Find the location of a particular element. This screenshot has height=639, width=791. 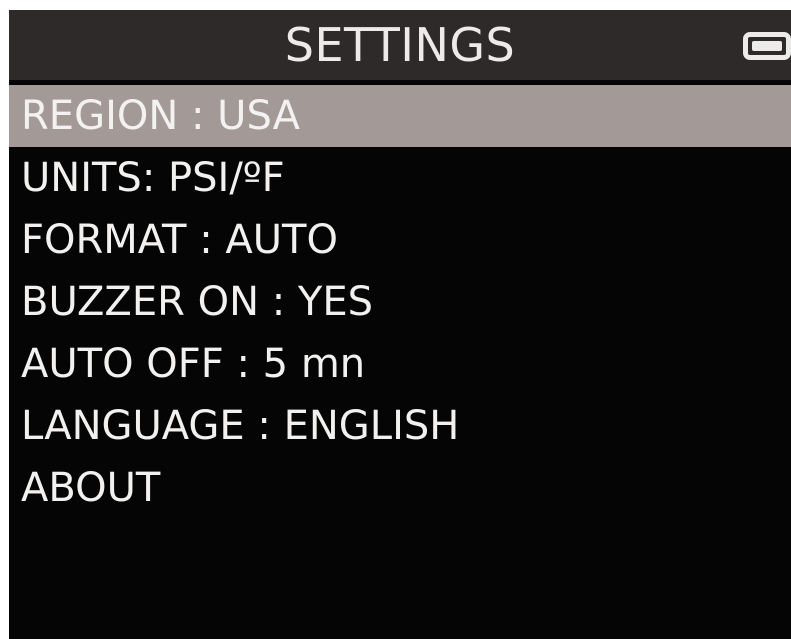

menu-item-auto-off: AUTO OFF : 5 mn is located at coordinates (400, 364).